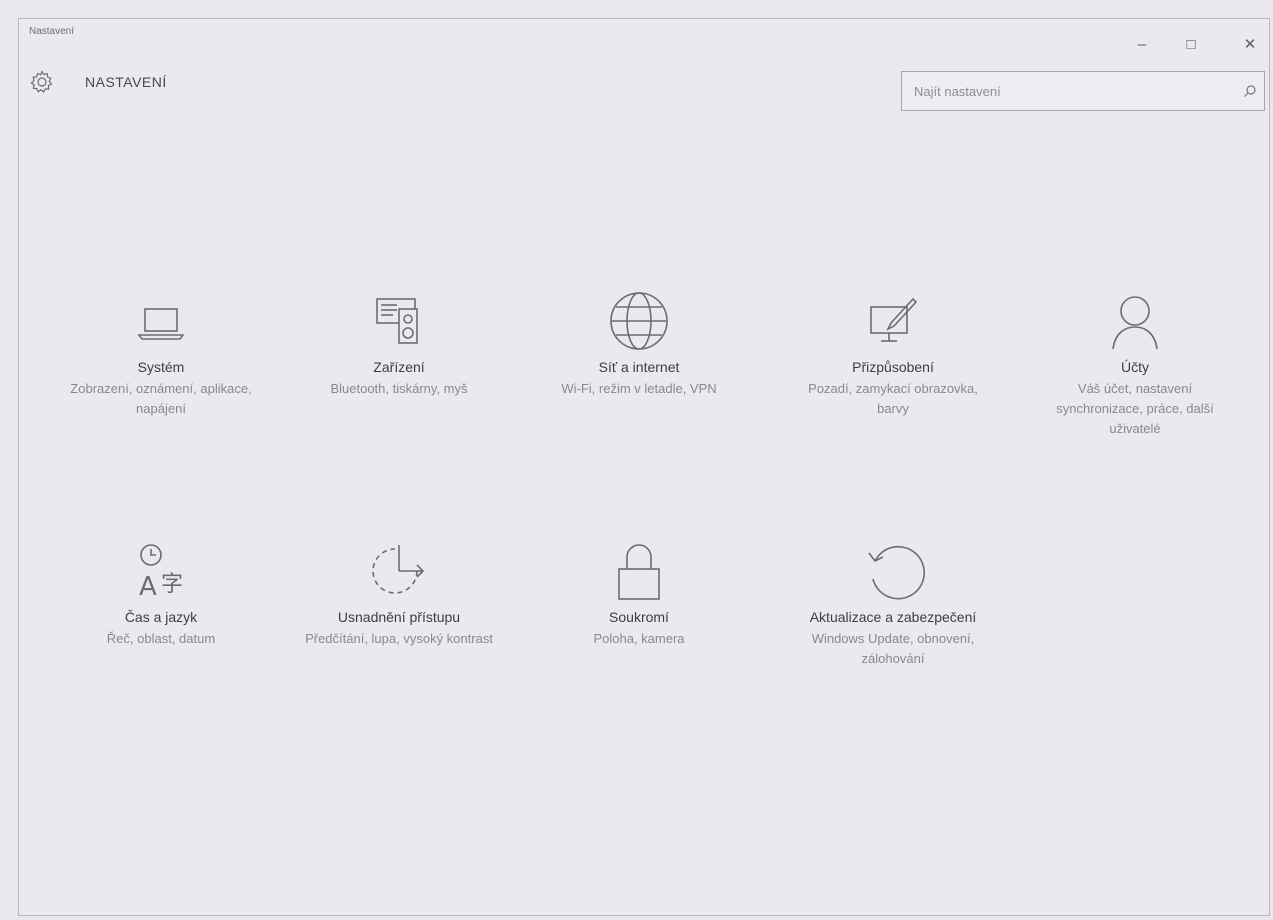 This screenshot has height=920, width=1273. I want to click on update-icon, so click(893, 571).